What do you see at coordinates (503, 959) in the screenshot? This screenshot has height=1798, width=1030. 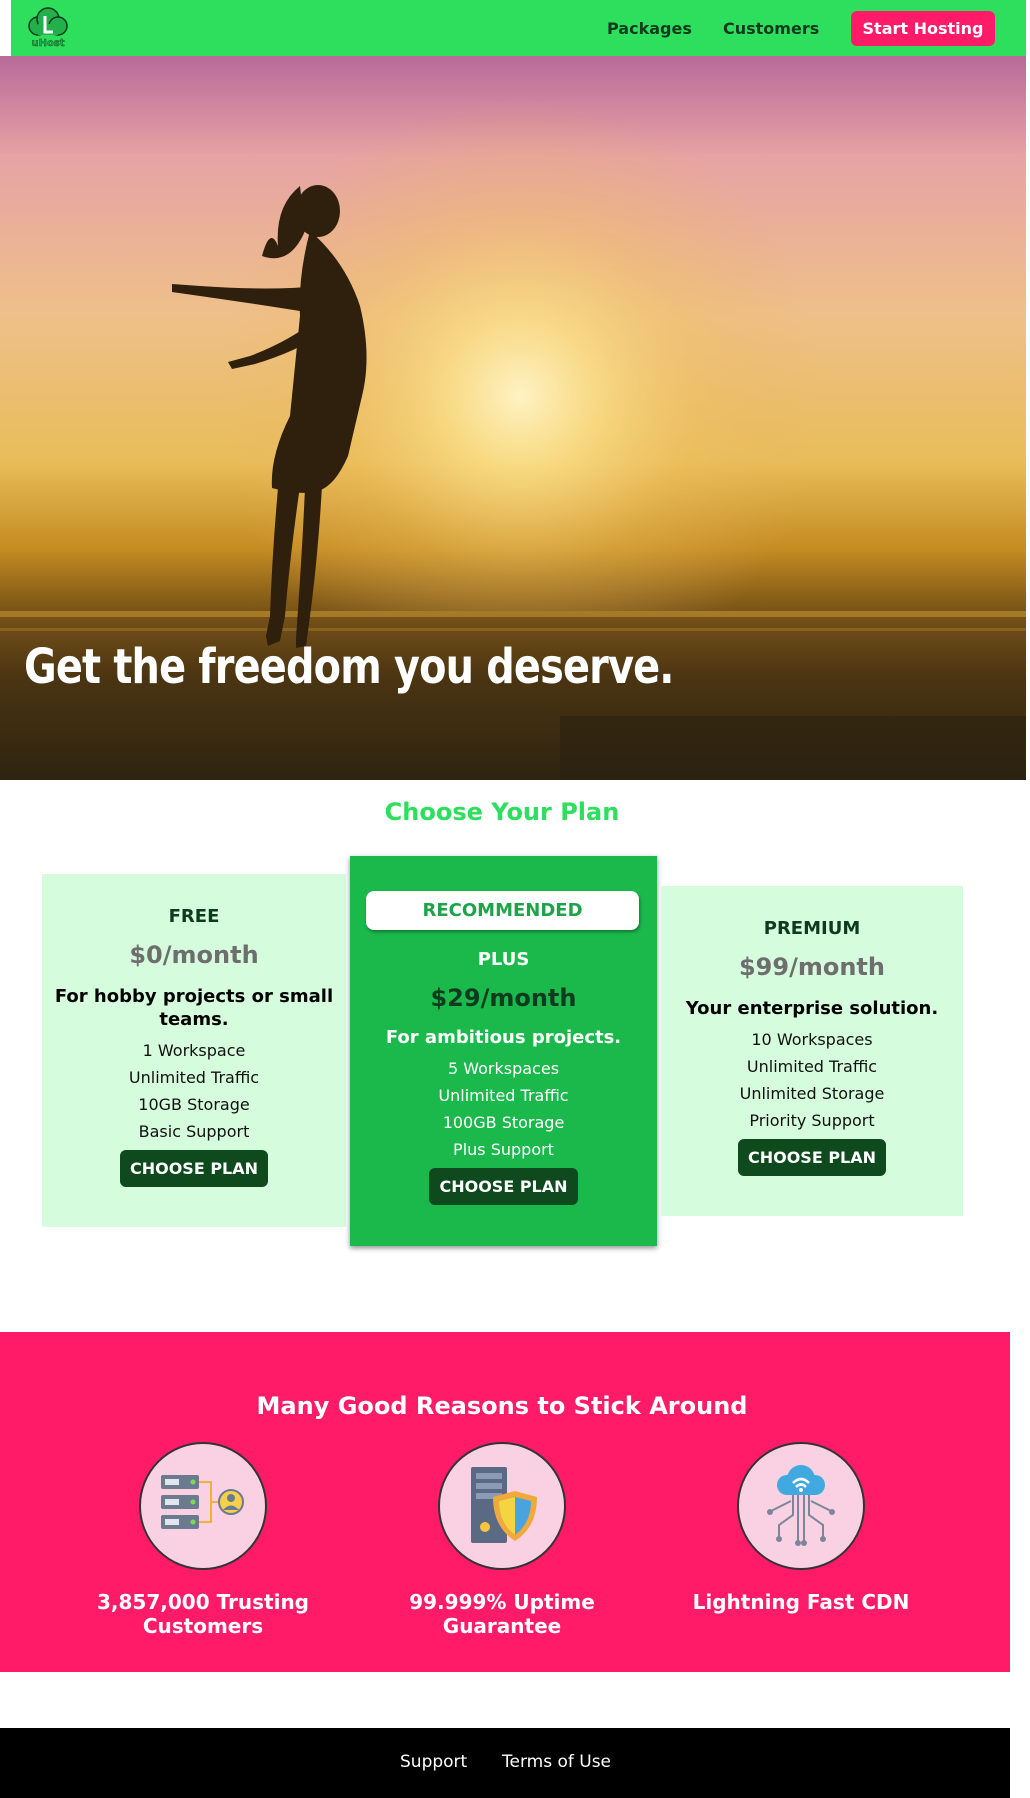 I see `plan-name: PLUS` at bounding box center [503, 959].